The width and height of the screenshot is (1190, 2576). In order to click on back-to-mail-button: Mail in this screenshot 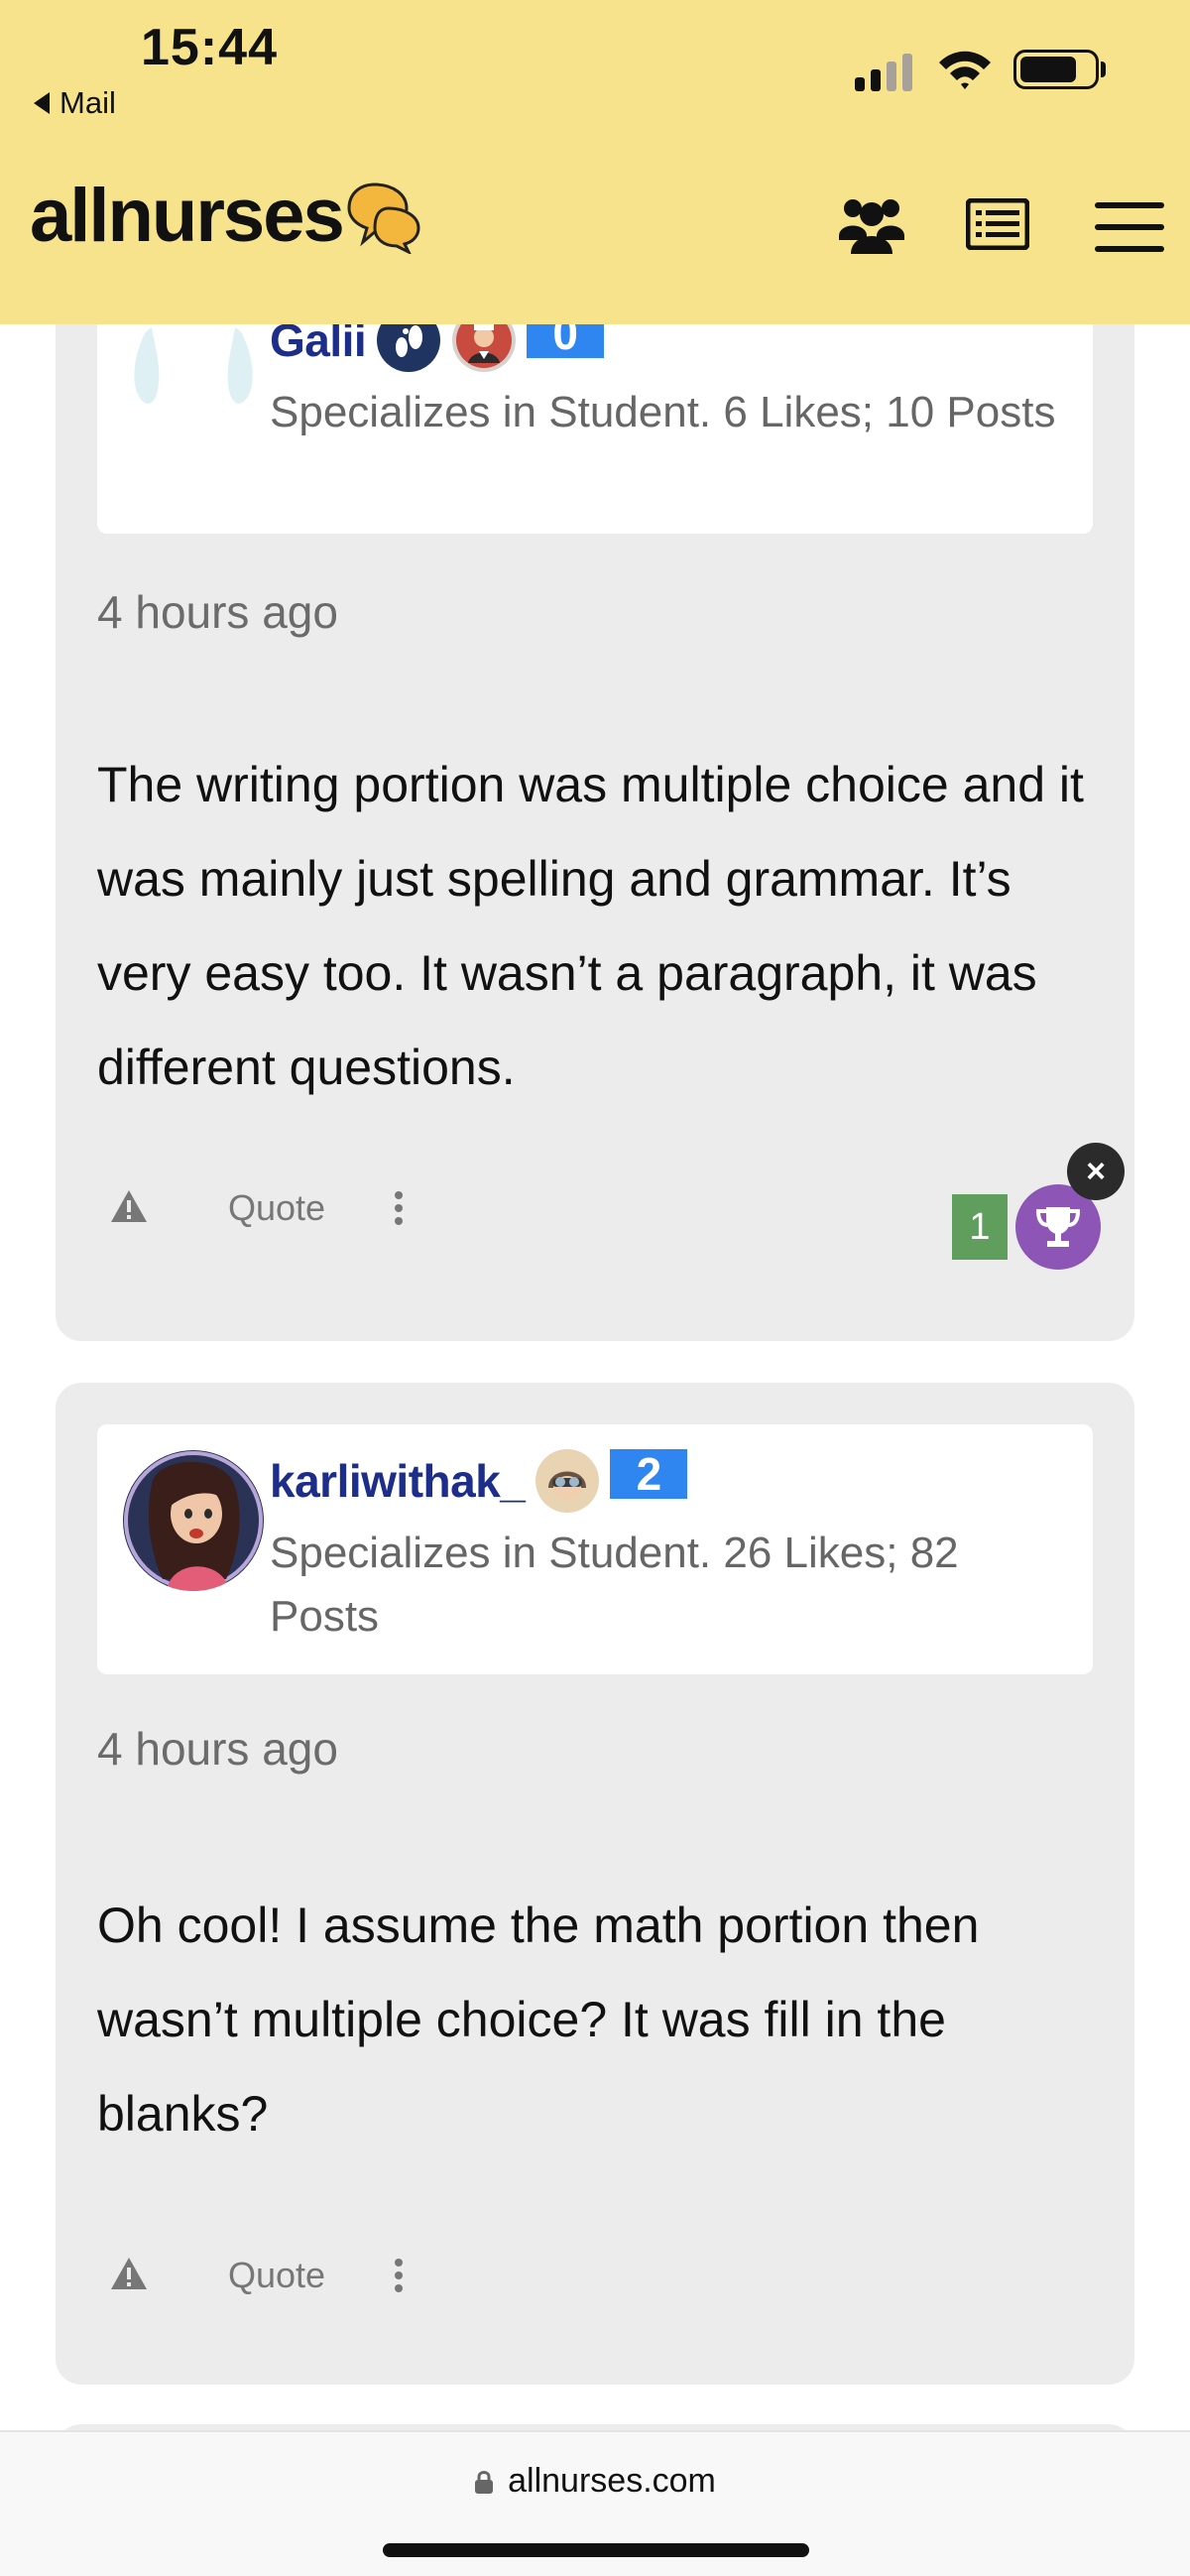, I will do `click(75, 103)`.